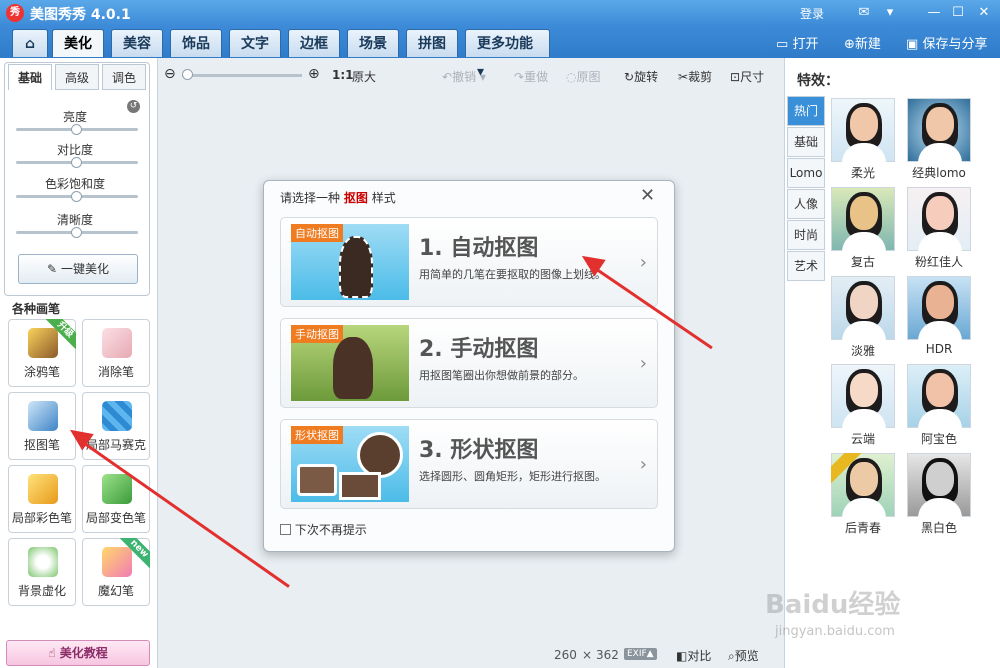 This screenshot has width=1000, height=668. Describe the element at coordinates (934, 13) in the screenshot. I see `minimize-icon: —` at that location.